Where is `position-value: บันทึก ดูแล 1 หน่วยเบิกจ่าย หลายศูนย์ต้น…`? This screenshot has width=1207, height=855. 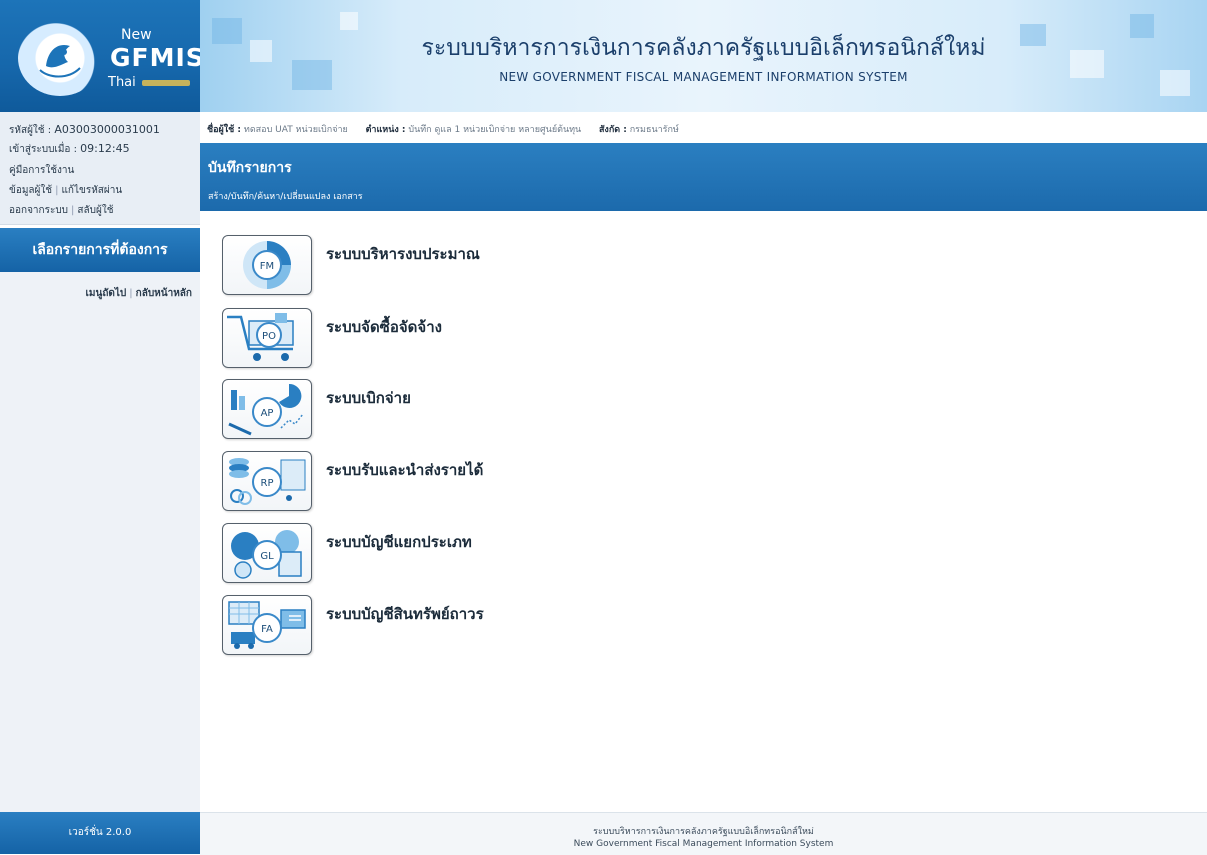 position-value: บันทึก ดูแล 1 หน่วยเบิกจ่าย หลายศูนย์ต้น… is located at coordinates (495, 130).